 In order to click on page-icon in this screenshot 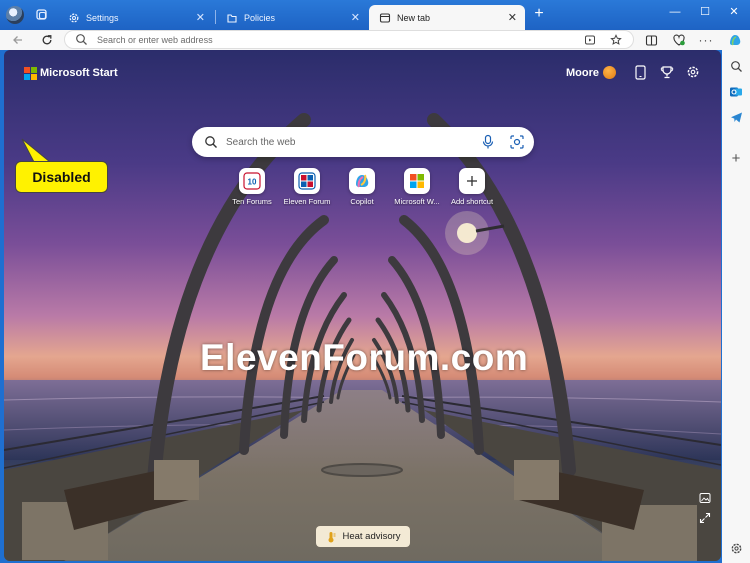, I will do `click(232, 18)`.